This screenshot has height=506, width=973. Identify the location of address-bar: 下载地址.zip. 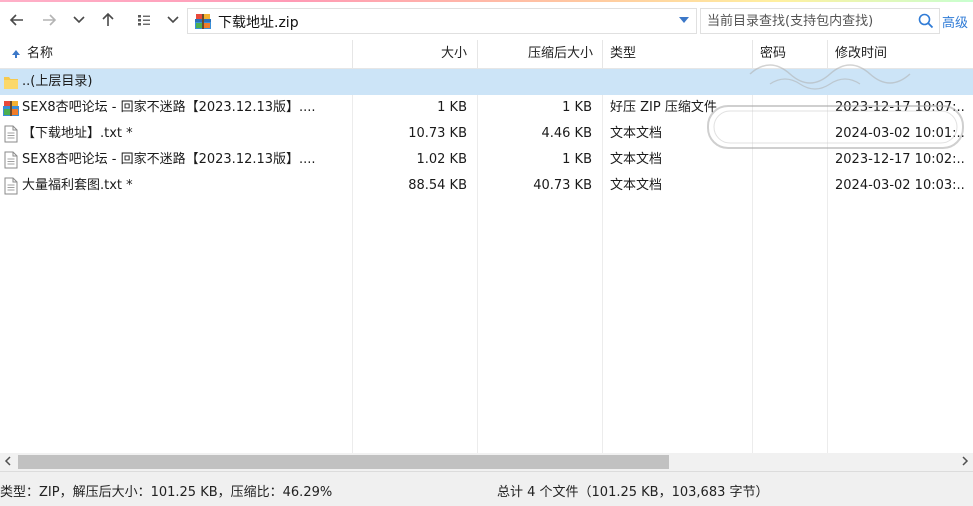
(442, 21).